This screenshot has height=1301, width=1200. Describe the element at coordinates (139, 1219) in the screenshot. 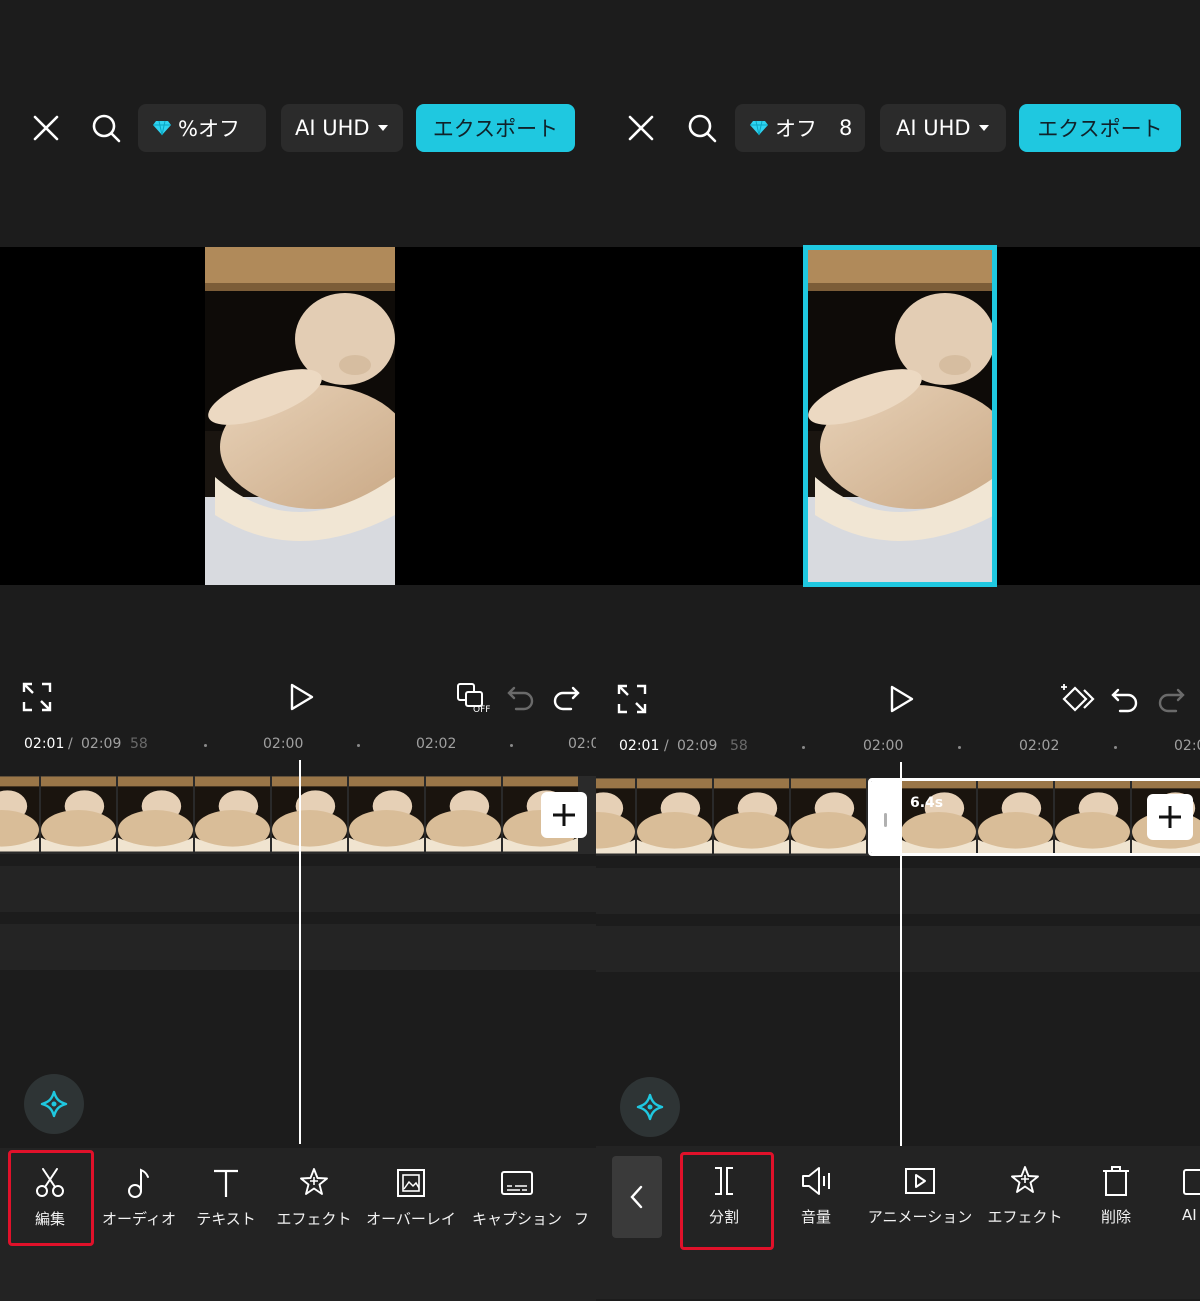

I see `tool-label: オーディオ` at that location.